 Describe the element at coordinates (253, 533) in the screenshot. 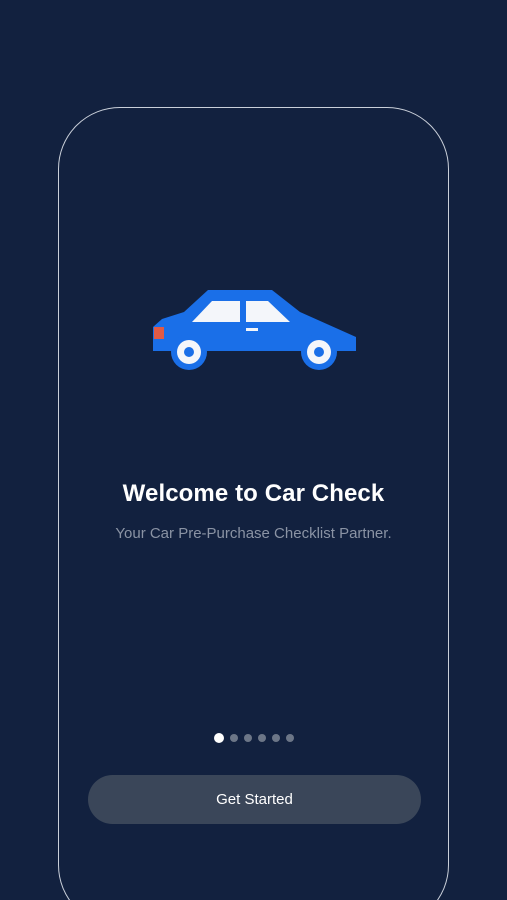

I see `welcome-subtitle: Your Car Pre-Purchase Checklist Partner.` at that location.